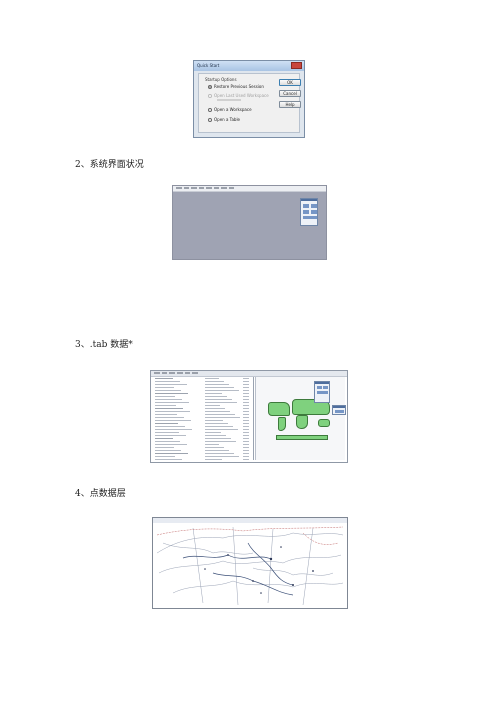  What do you see at coordinates (249, 189) in the screenshot?
I see `menu-bar` at bounding box center [249, 189].